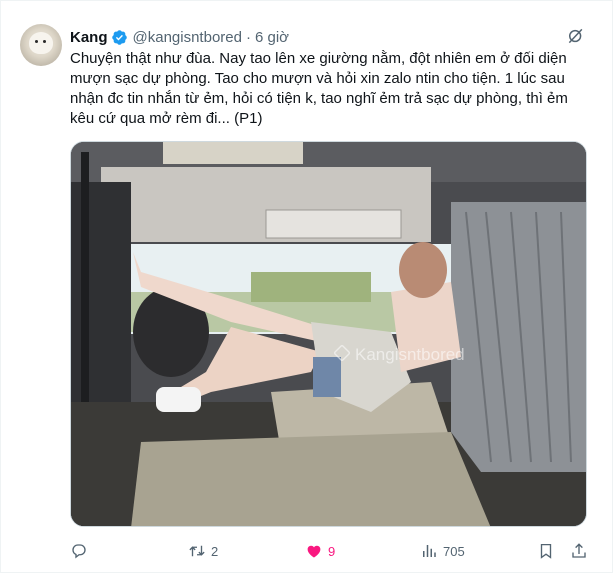 Image resolution: width=613 pixels, height=573 pixels. I want to click on share-icon, so click(579, 550).